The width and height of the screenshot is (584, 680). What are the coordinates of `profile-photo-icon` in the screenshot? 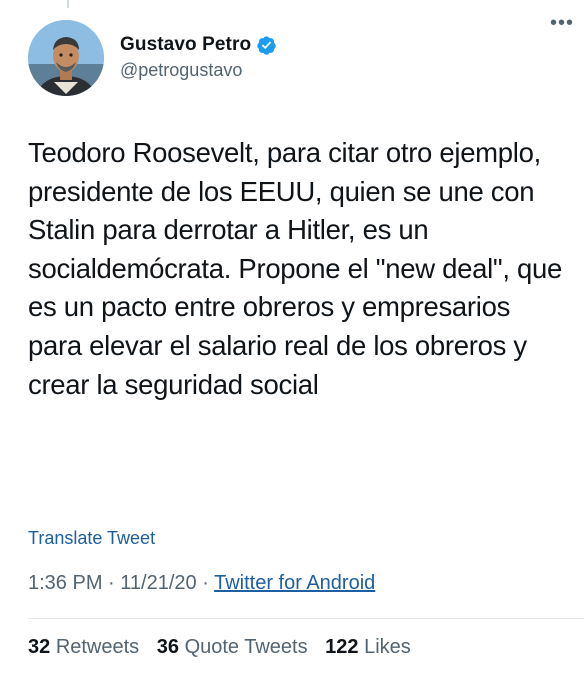 It's located at (66, 58).